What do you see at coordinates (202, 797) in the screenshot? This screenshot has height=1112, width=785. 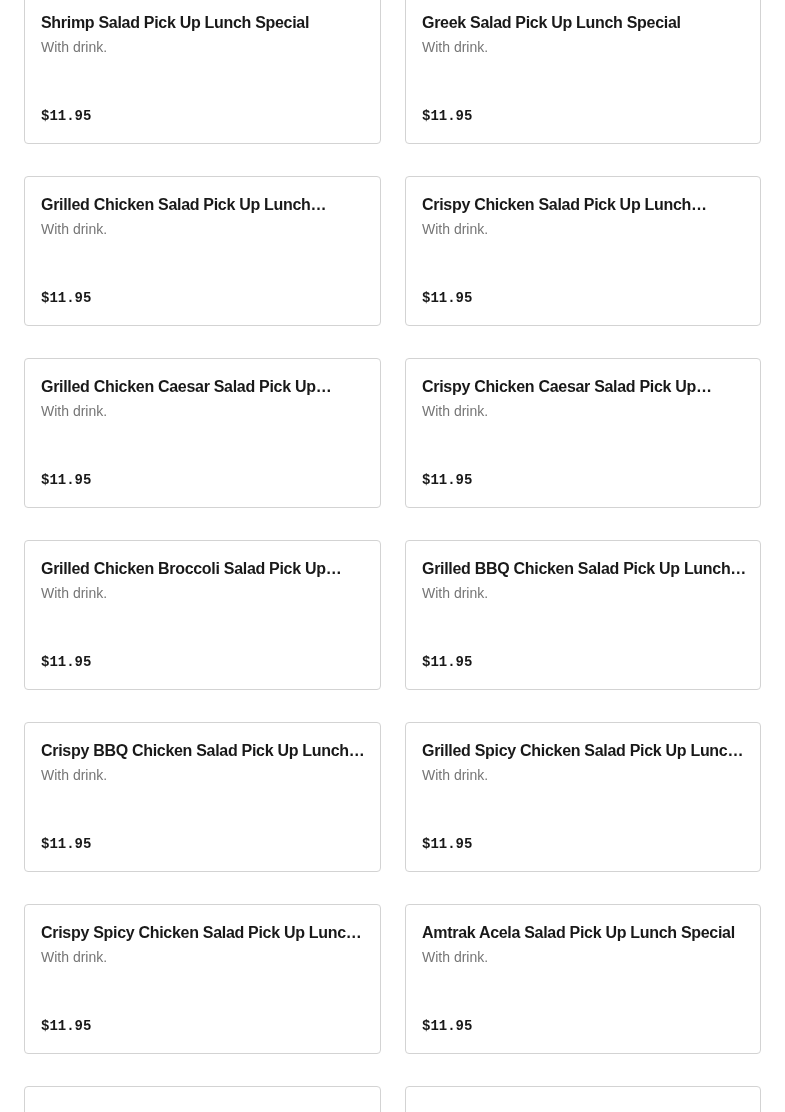 I see `menu-item-card: Crispy BBQ Chicken Salad Pick Up Lunch… With drink. $11.95` at bounding box center [202, 797].